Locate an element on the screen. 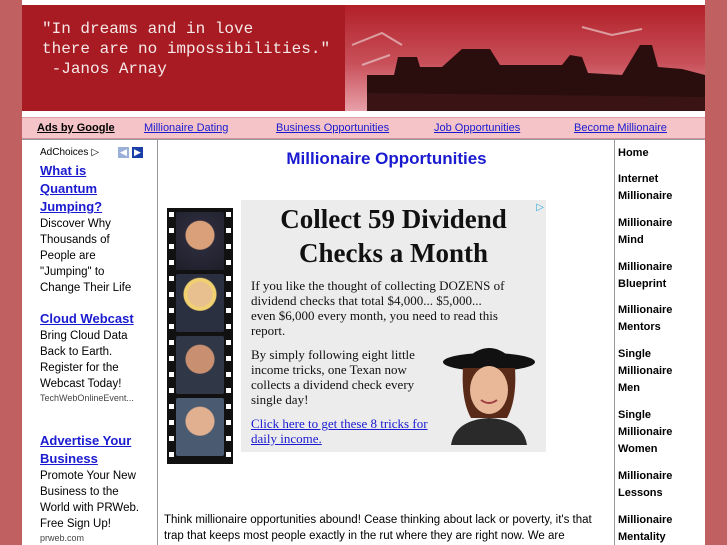 This screenshot has width=727, height=545. desc-line: Business to the is located at coordinates (79, 492).